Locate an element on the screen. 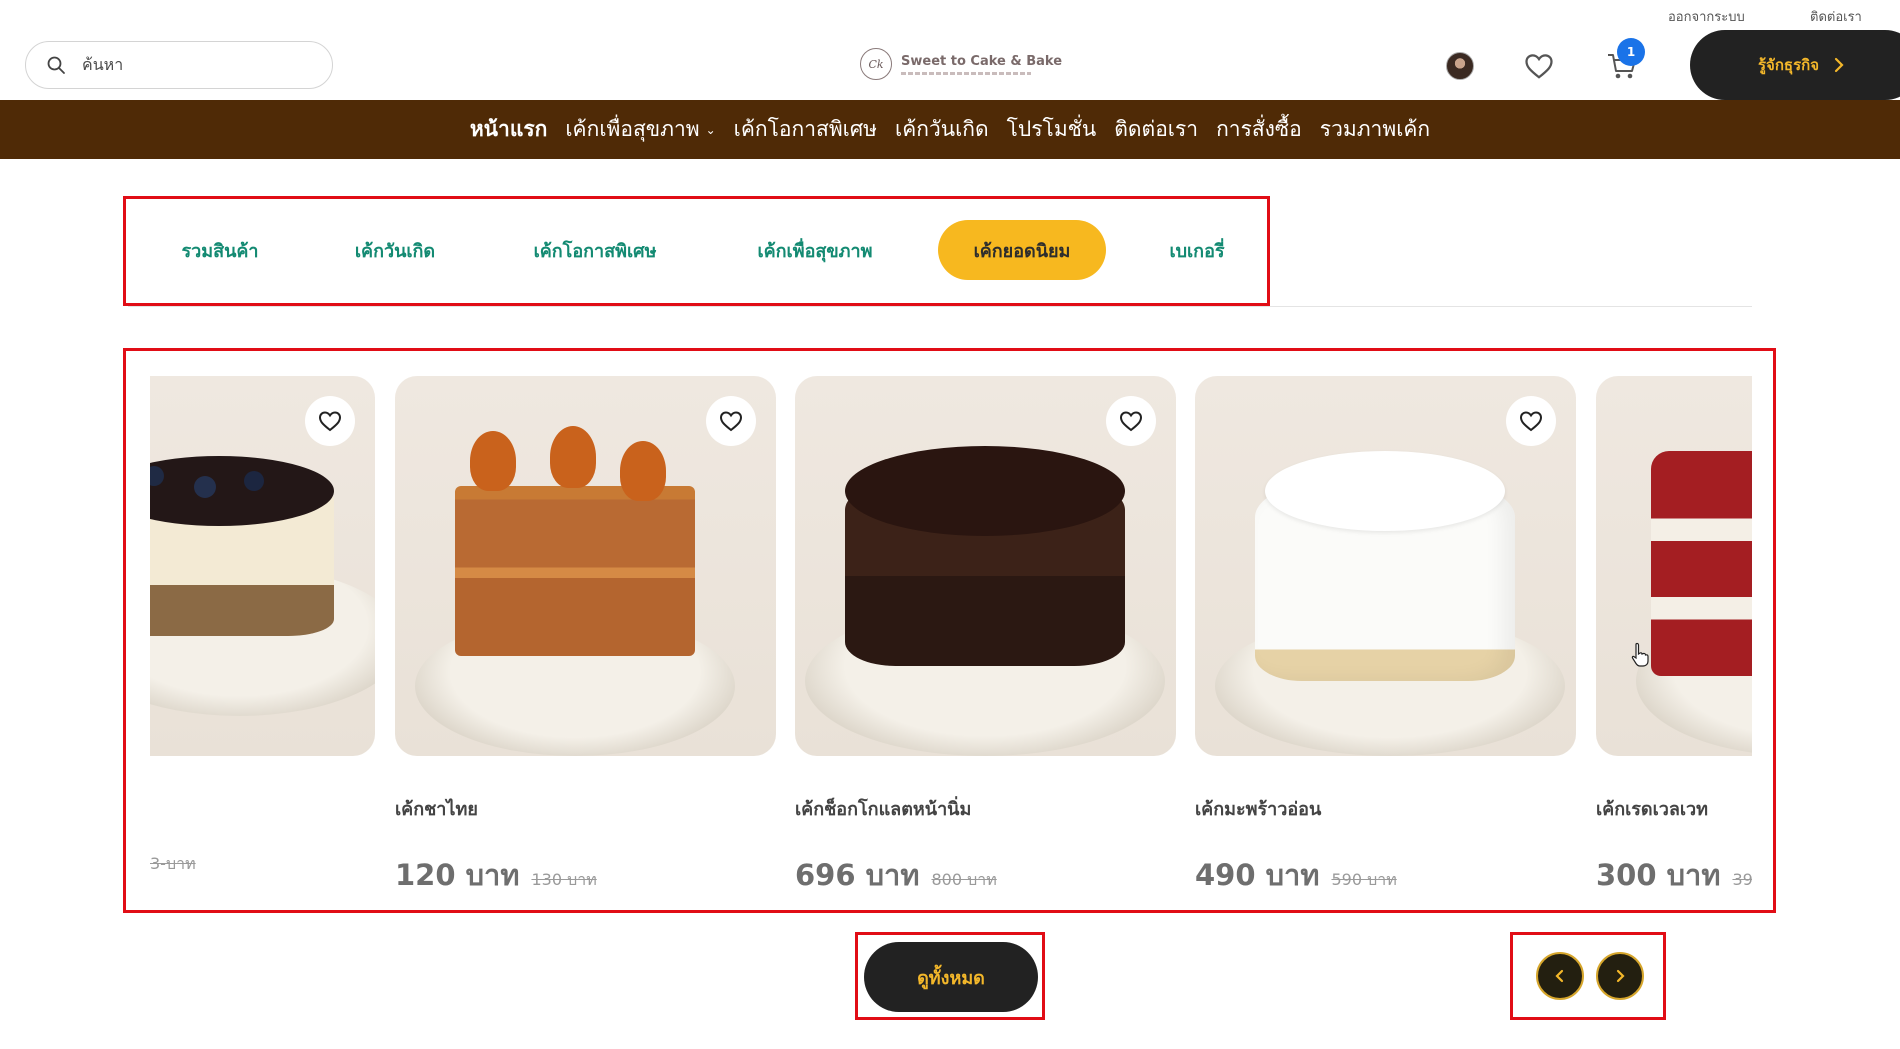  site-logo: Ck Sweet to Cake & Bake is located at coordinates (961, 64).